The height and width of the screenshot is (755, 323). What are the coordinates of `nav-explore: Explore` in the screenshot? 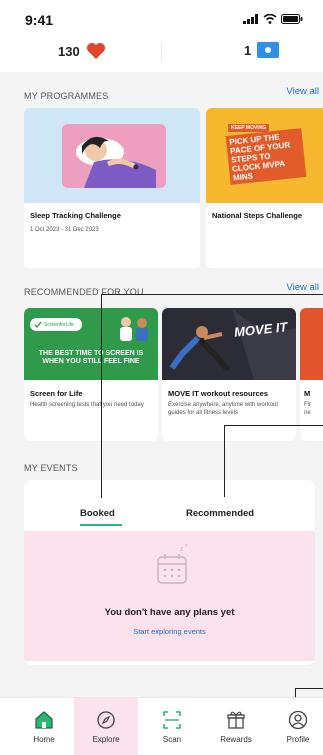 It's located at (106, 726).